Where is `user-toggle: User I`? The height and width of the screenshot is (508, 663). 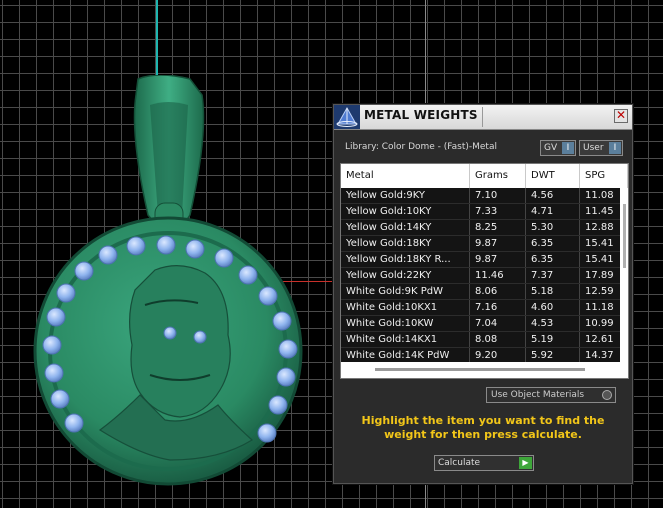 user-toggle: User I is located at coordinates (601, 148).